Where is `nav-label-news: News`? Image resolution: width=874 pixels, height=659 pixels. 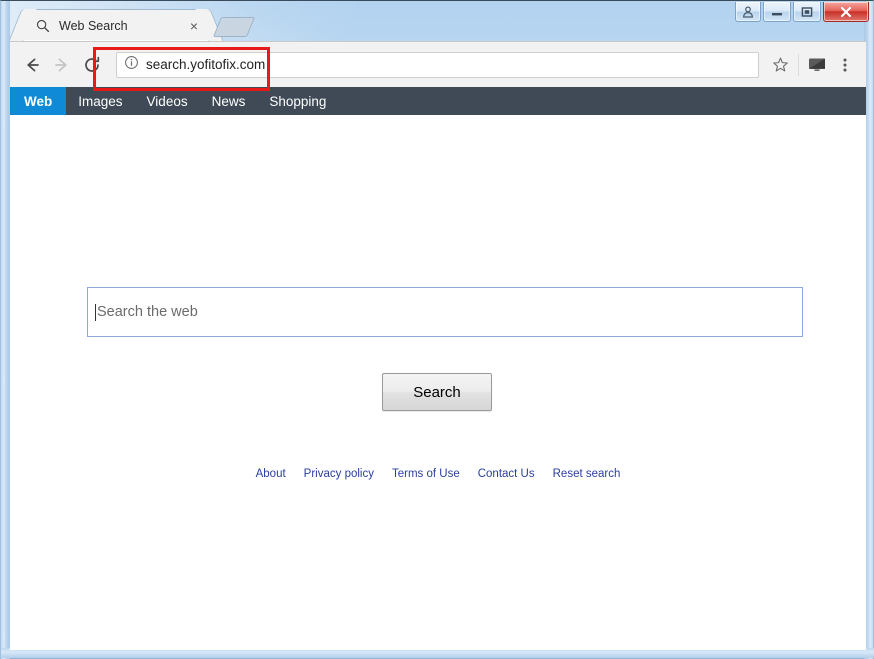 nav-label-news: News is located at coordinates (228, 101).